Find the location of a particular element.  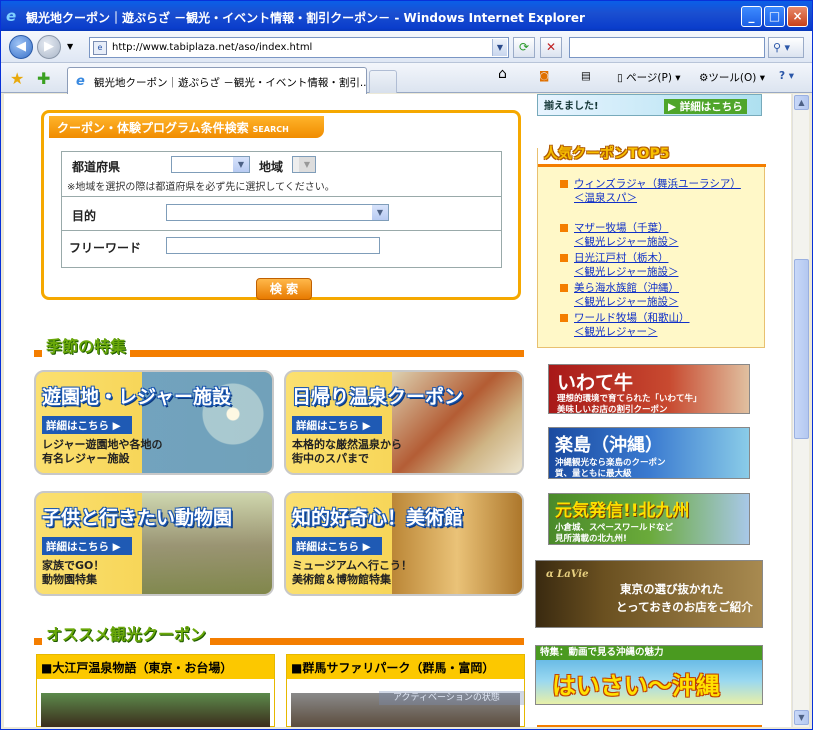

stop-button: ✕ is located at coordinates (551, 47).